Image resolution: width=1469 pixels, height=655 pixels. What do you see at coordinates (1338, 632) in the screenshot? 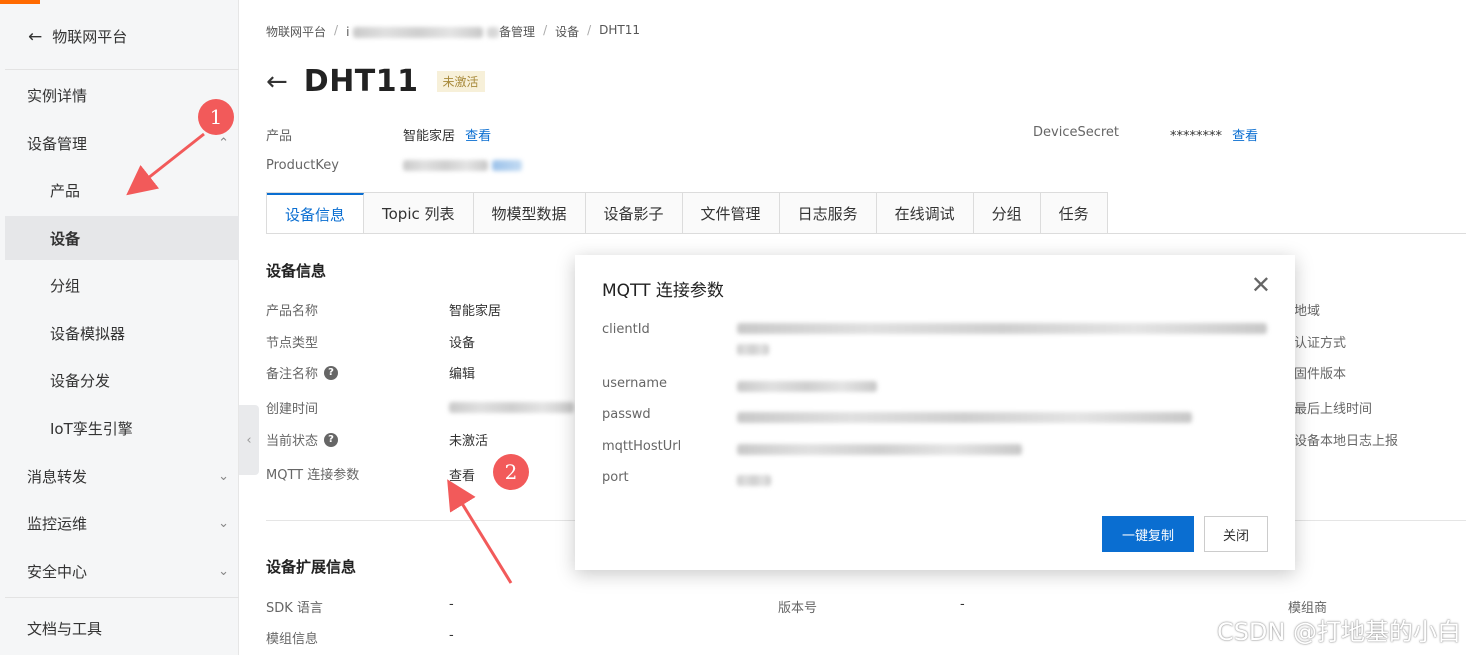
I see `watermark: CSDN @打地基的小白` at bounding box center [1338, 632].